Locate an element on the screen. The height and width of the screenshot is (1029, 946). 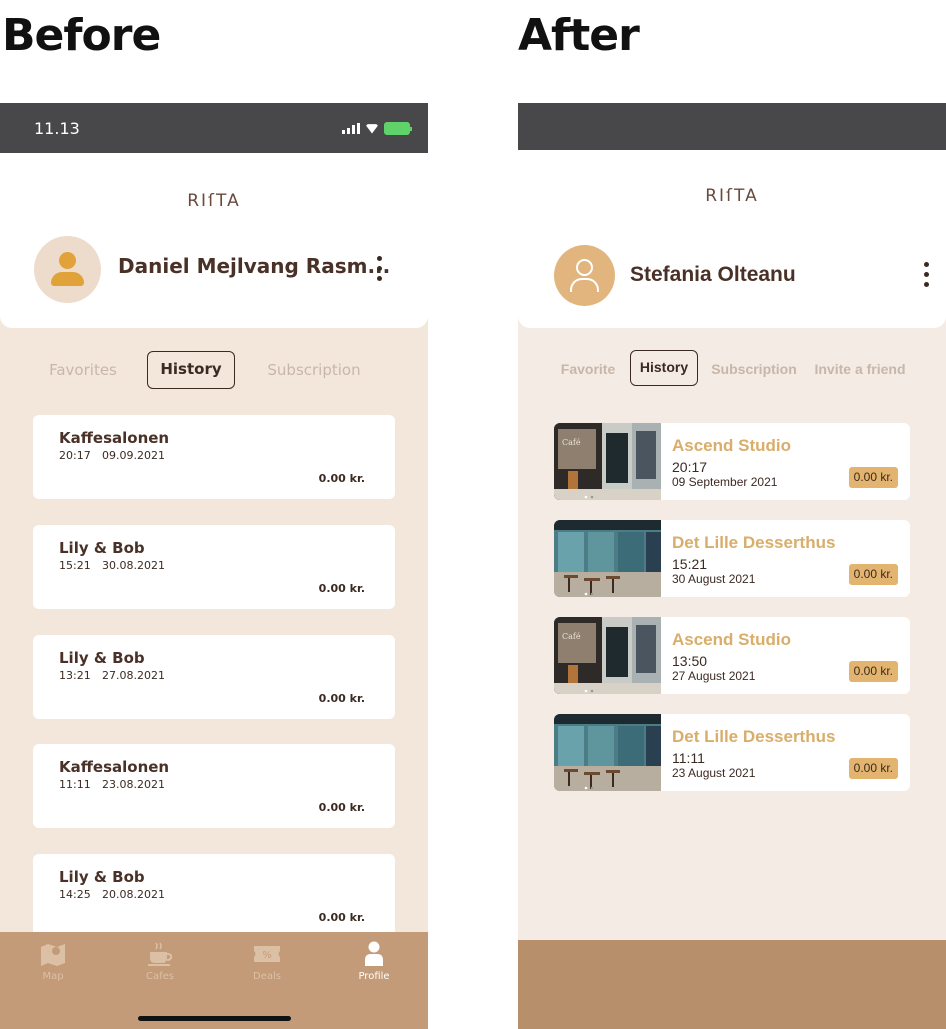
status-bar is located at coordinates (732, 126).